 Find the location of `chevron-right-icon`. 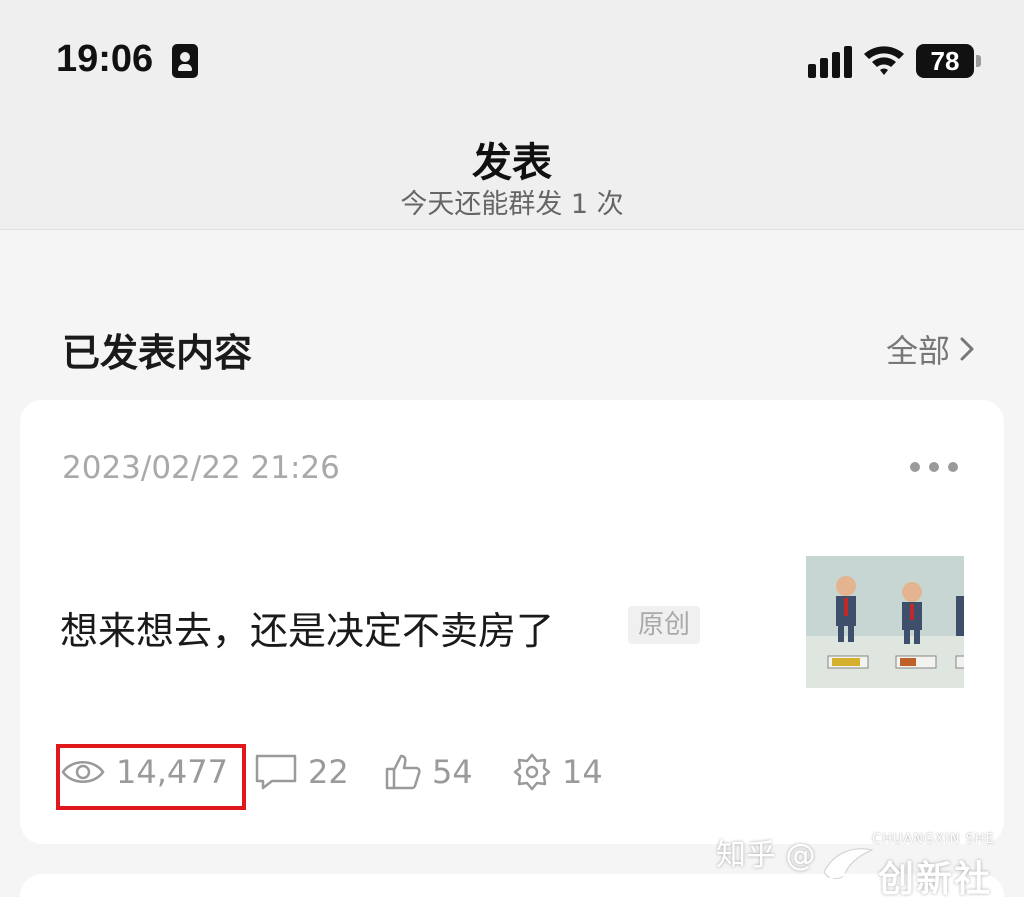

chevron-right-icon is located at coordinates (967, 349).